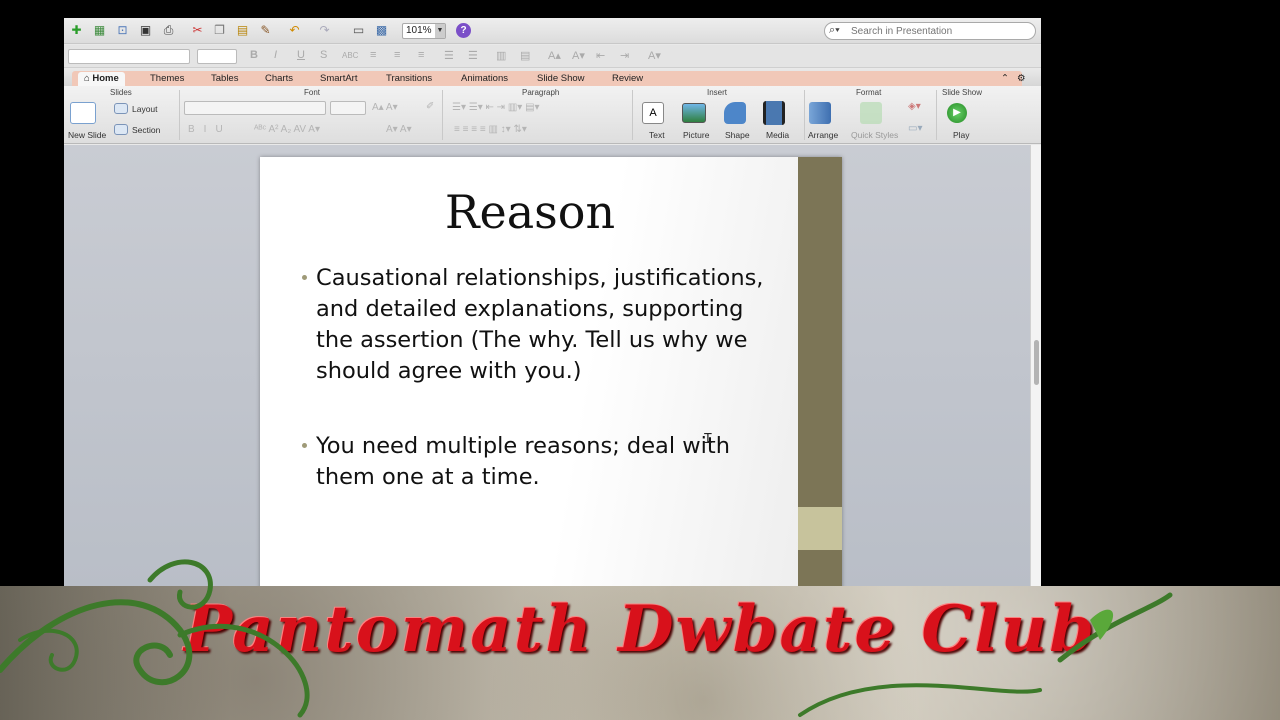  Describe the element at coordinates (217, 56) in the screenshot. I see `font-size-field` at that location.